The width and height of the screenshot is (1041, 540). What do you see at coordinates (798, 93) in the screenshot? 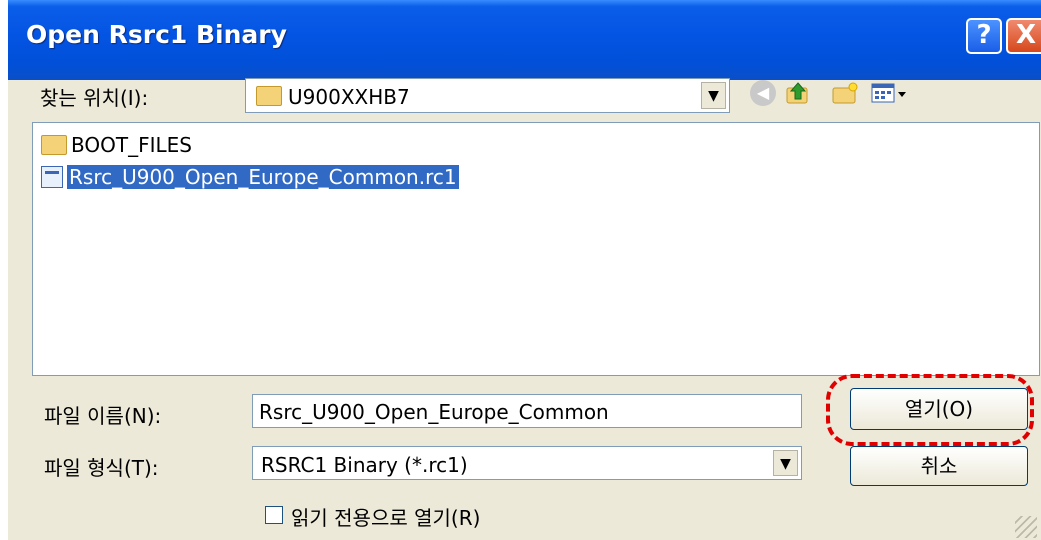
I see `up-folder-icon` at bounding box center [798, 93].